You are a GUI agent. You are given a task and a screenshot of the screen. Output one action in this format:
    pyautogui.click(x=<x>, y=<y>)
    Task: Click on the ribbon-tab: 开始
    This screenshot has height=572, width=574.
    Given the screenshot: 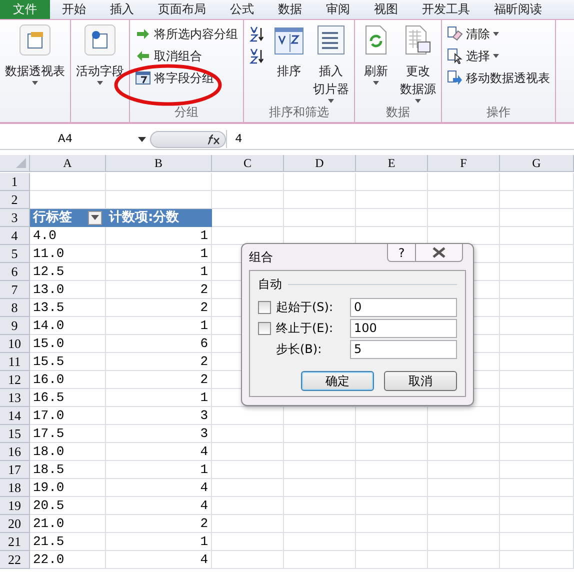 What is the action you would take?
    pyautogui.click(x=74, y=9)
    